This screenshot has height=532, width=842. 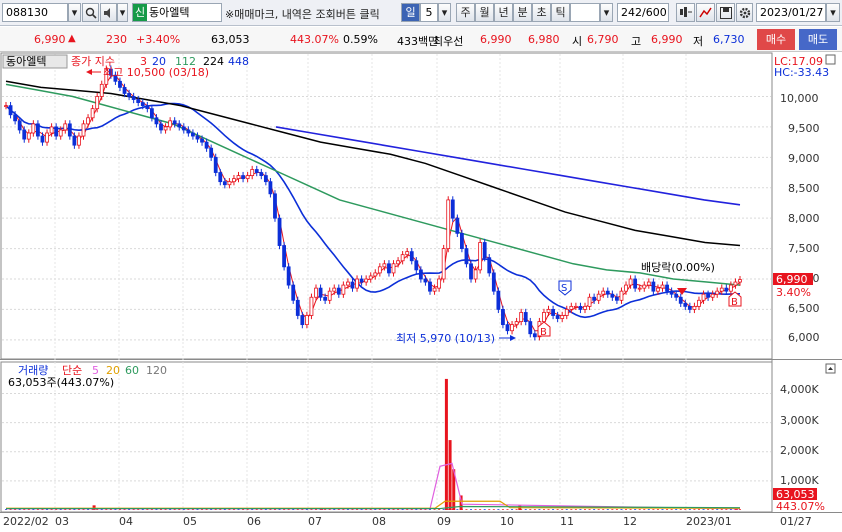 I want to click on count-input: 242/600, so click(x=643, y=12).